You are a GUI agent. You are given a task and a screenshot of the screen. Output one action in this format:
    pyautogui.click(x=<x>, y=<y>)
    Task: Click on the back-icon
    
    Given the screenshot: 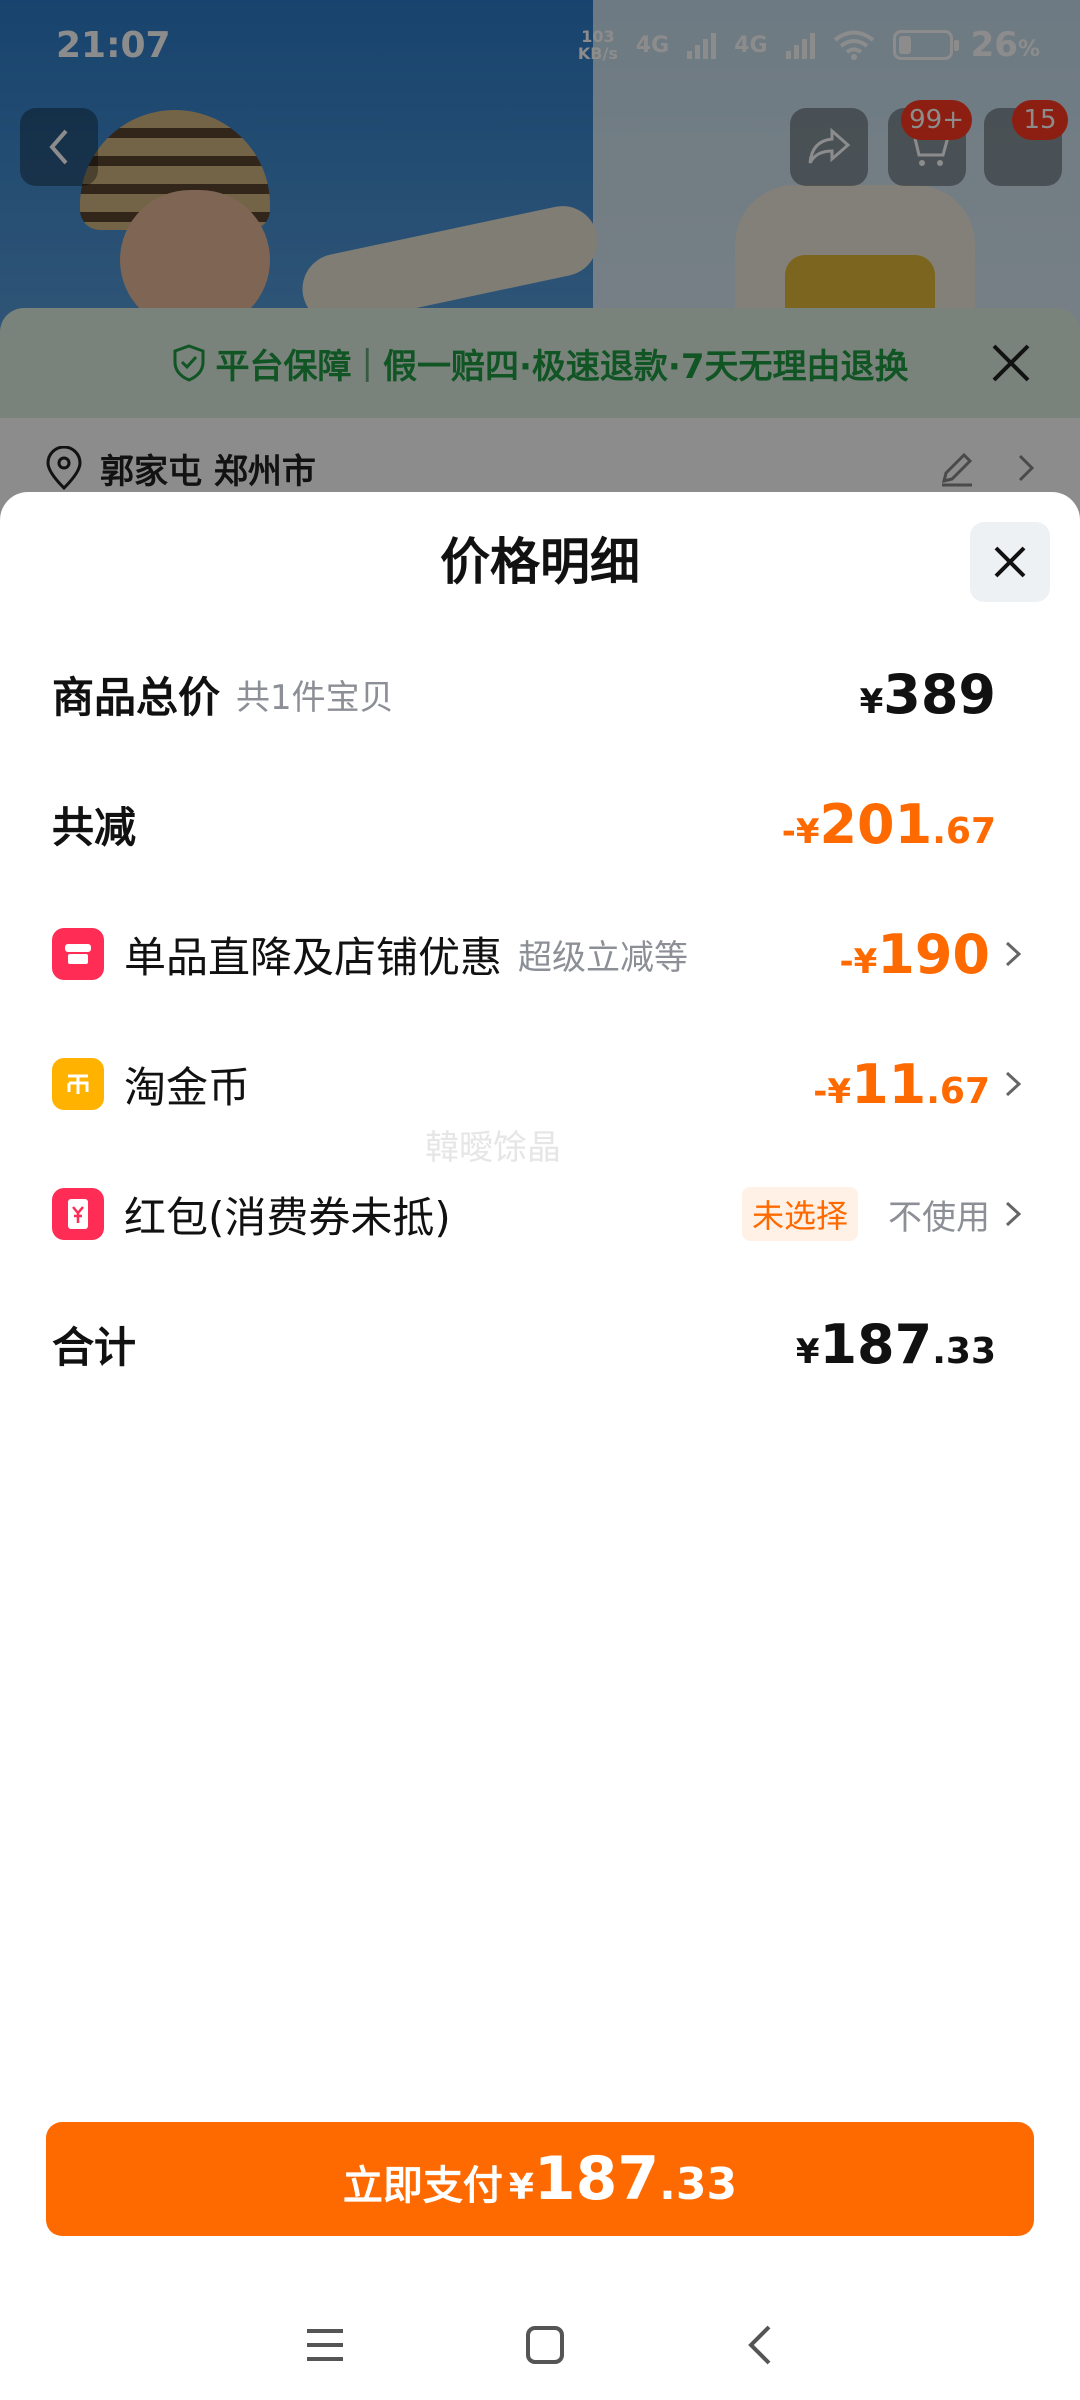 What is the action you would take?
    pyautogui.click(x=760, y=2345)
    